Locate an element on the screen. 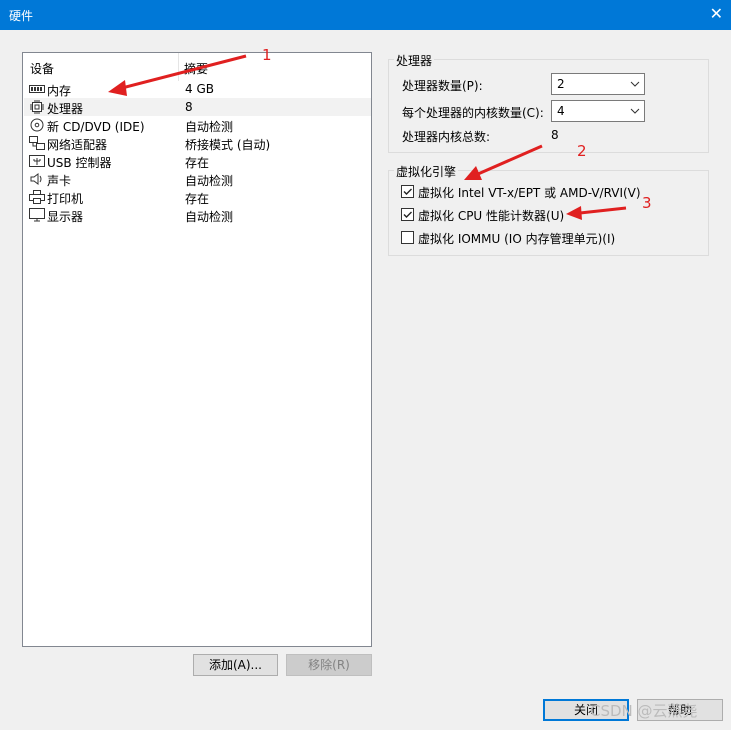  watermark: CSDN @云燕尧 is located at coordinates (644, 711).